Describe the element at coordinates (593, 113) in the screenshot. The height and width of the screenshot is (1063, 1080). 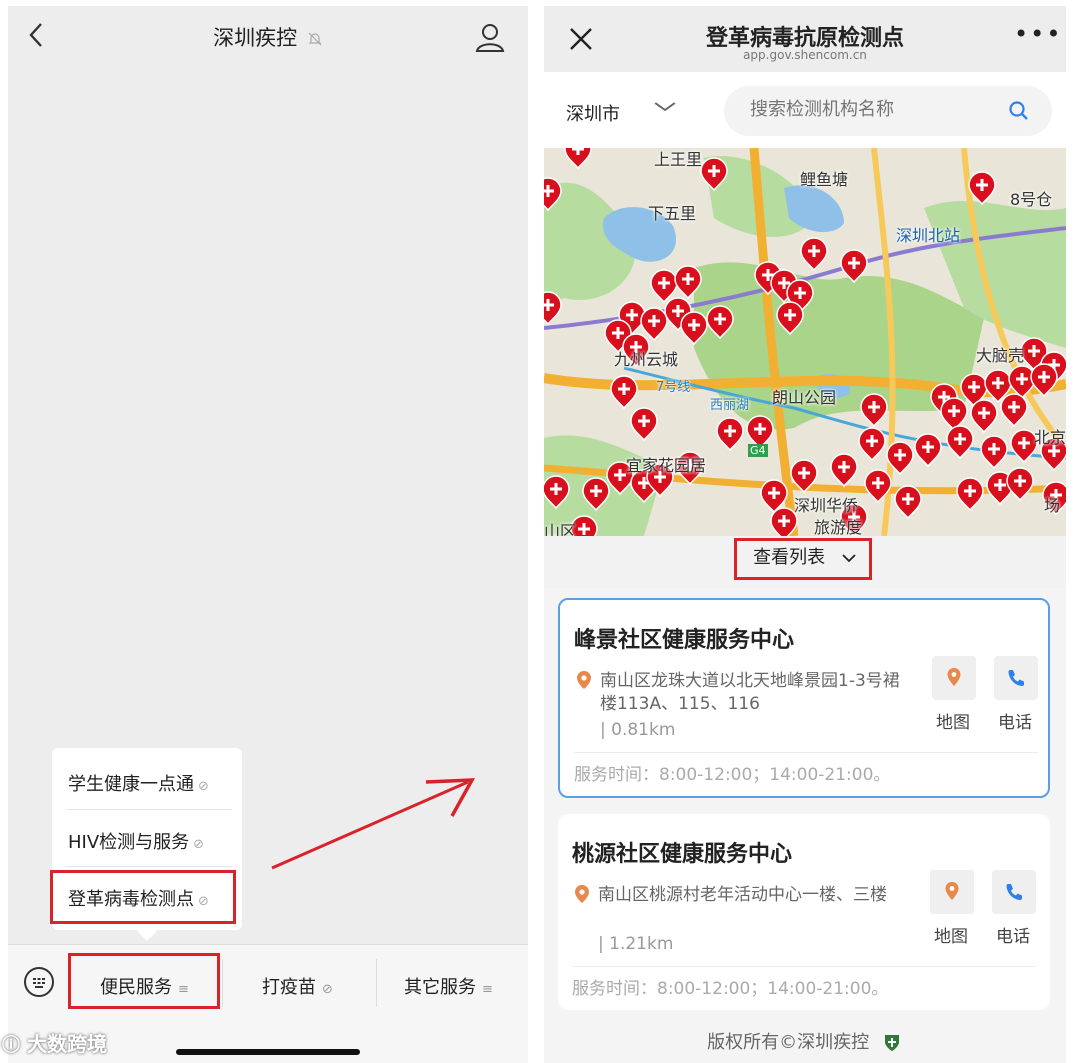
I see `city-selector: 深圳市` at that location.